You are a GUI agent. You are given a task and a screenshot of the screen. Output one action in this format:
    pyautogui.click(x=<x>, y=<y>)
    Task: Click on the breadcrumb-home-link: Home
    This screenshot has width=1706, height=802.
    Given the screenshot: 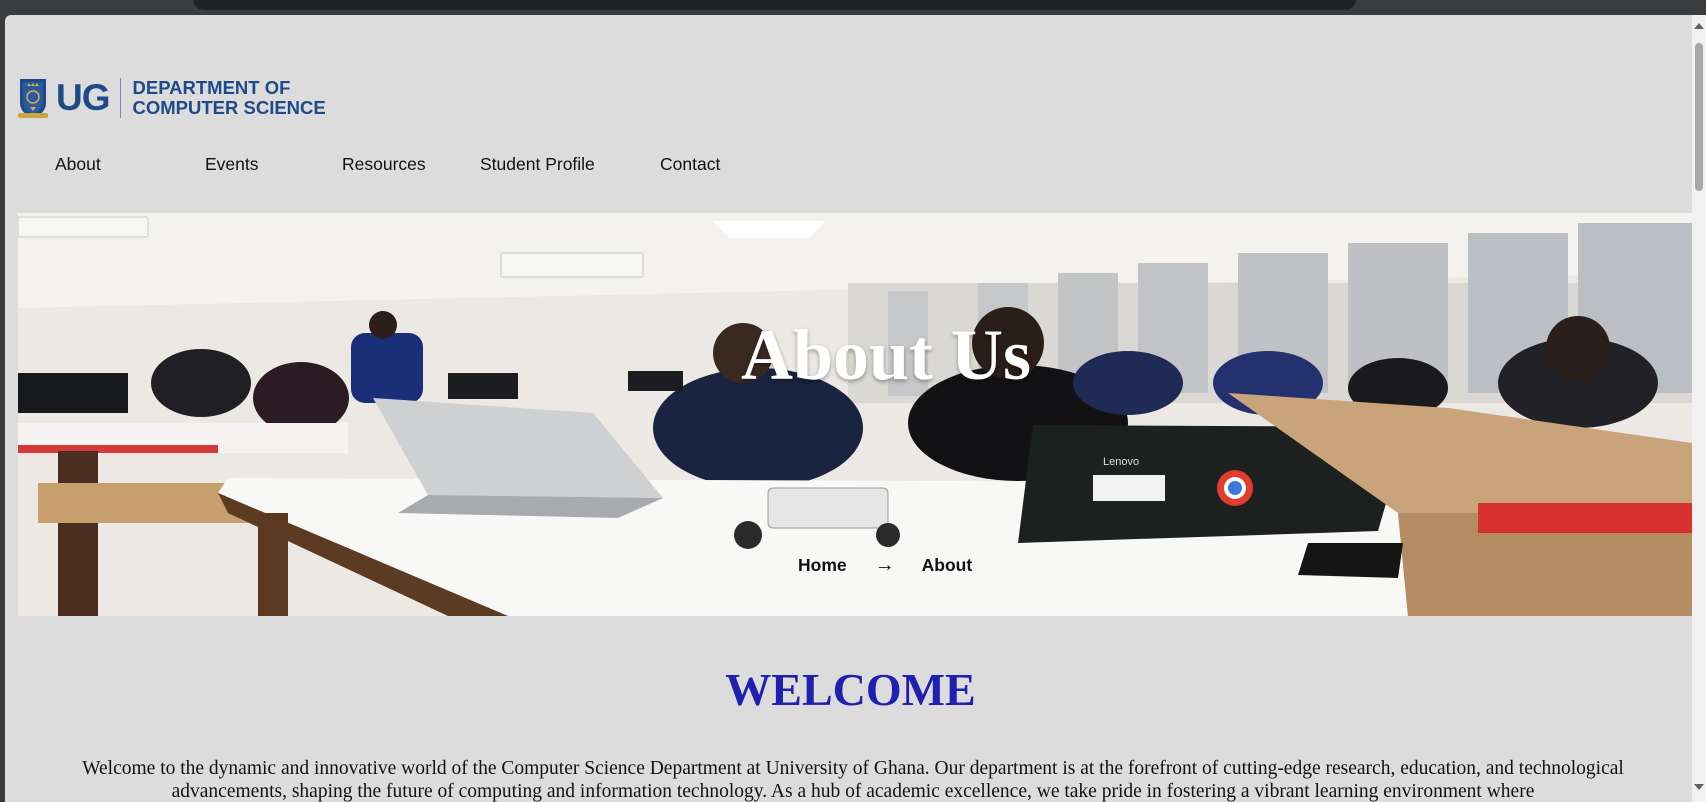 What is the action you would take?
    pyautogui.click(x=822, y=565)
    